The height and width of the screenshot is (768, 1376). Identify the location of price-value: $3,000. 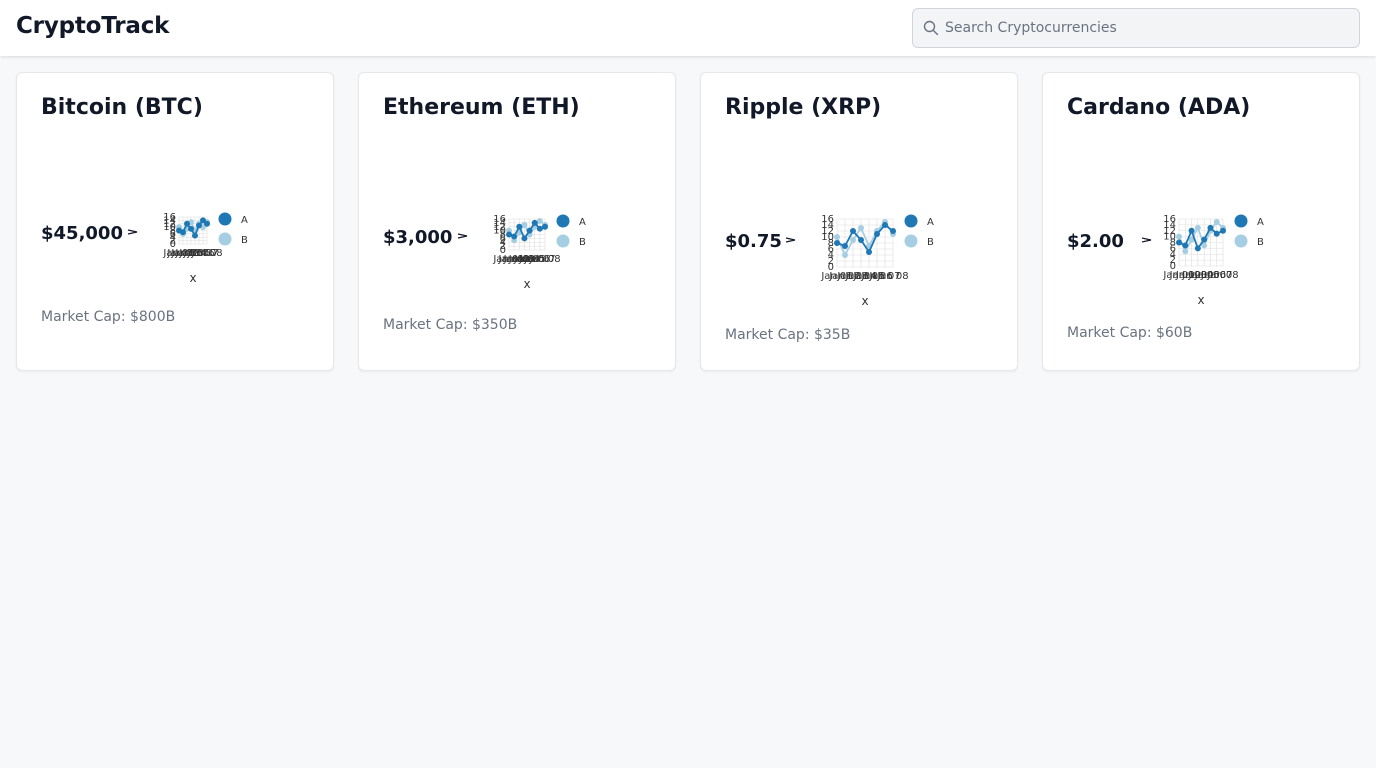
(418, 237).